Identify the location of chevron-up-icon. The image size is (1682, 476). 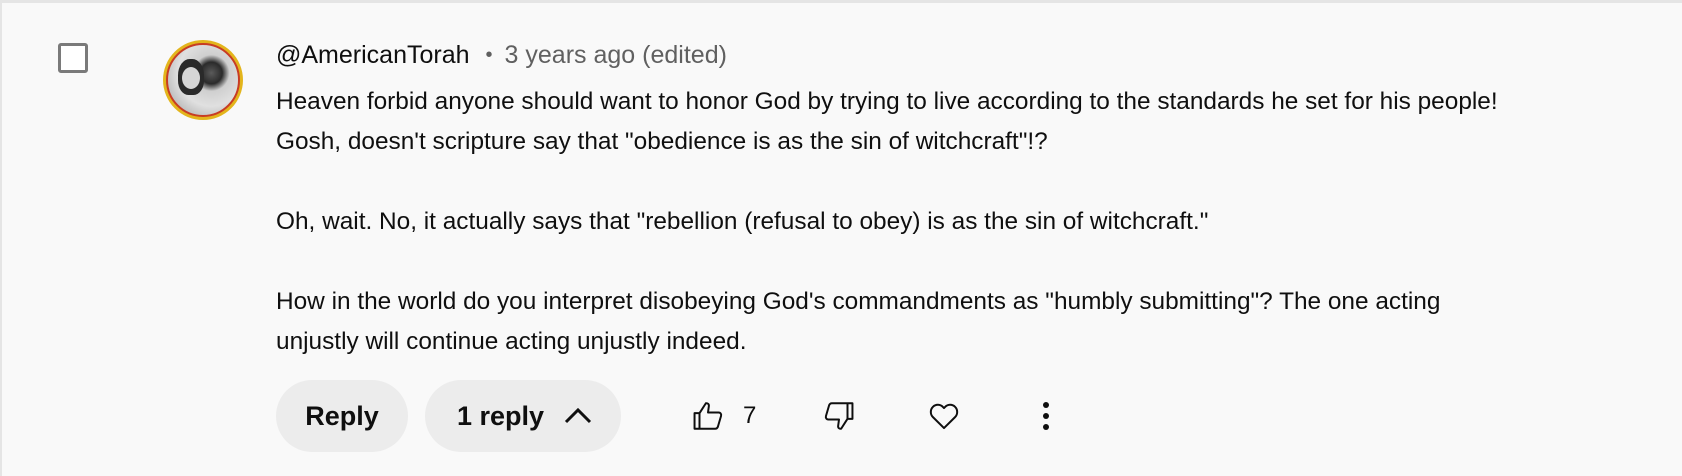
(578, 416).